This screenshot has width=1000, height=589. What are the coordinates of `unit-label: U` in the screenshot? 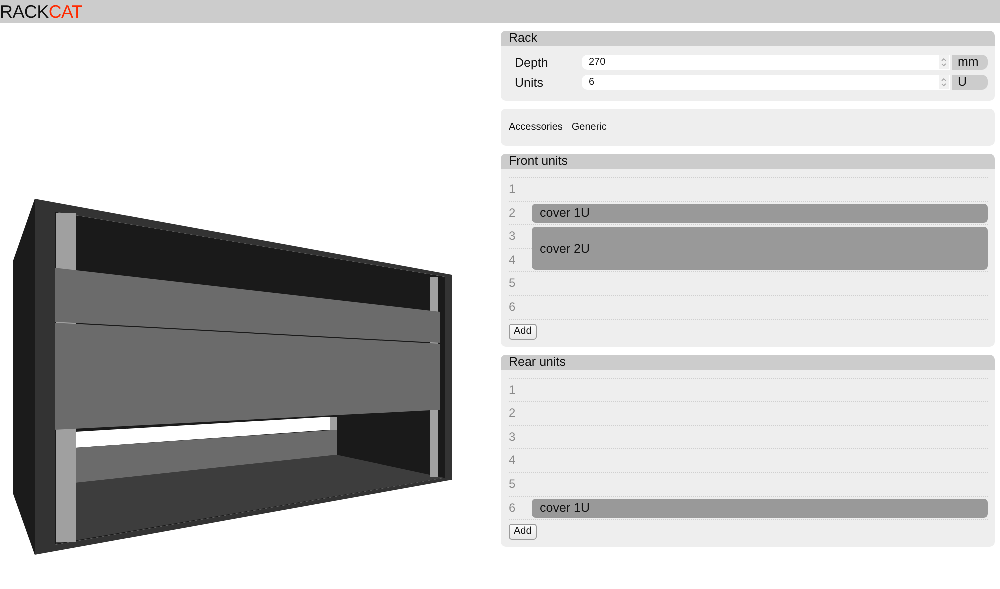 It's located at (970, 82).